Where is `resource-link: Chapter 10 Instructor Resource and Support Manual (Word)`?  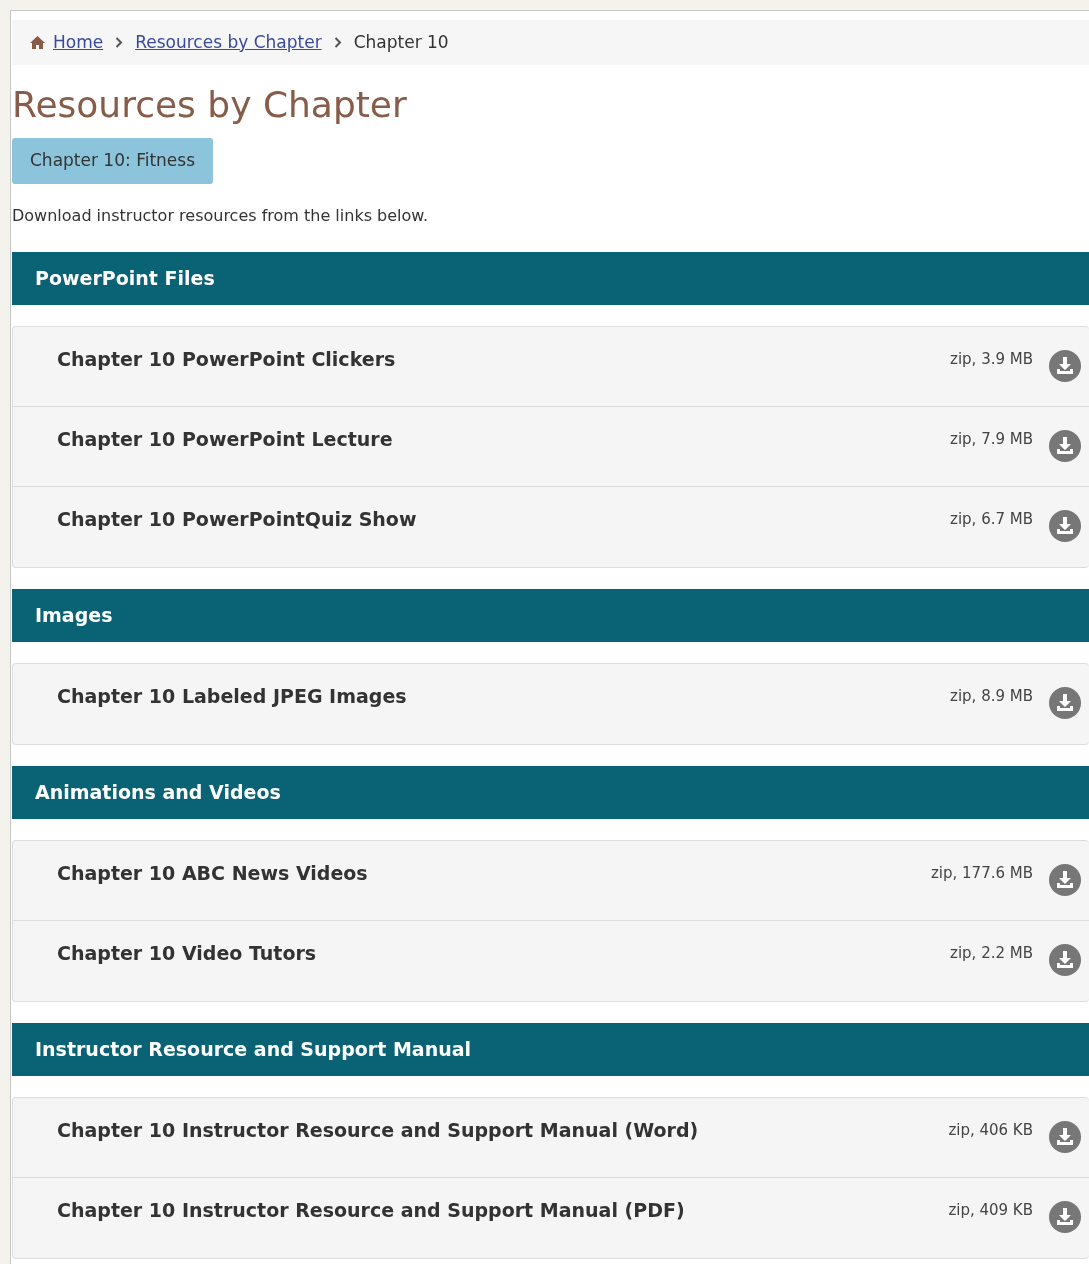 resource-link: Chapter 10 Instructor Resource and Support Manual (Word) is located at coordinates (503, 1130).